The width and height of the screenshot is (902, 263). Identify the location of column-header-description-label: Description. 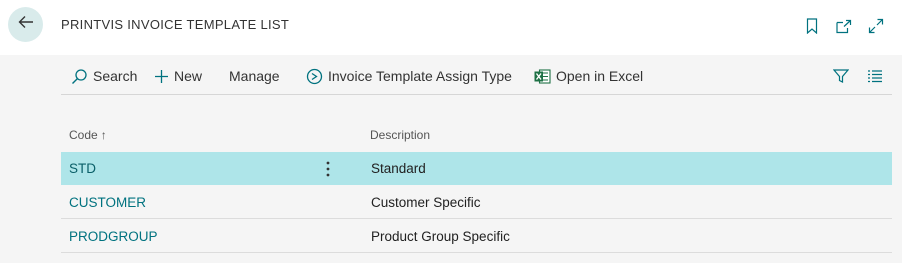
(400, 135).